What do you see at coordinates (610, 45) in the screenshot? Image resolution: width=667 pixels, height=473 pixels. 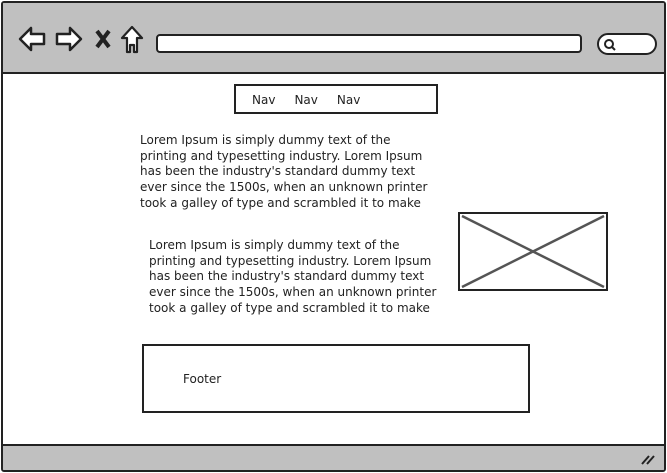 I see `search-icon` at bounding box center [610, 45].